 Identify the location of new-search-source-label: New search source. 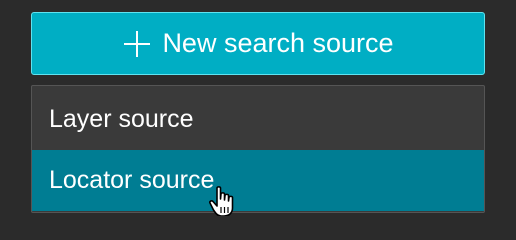
(278, 43).